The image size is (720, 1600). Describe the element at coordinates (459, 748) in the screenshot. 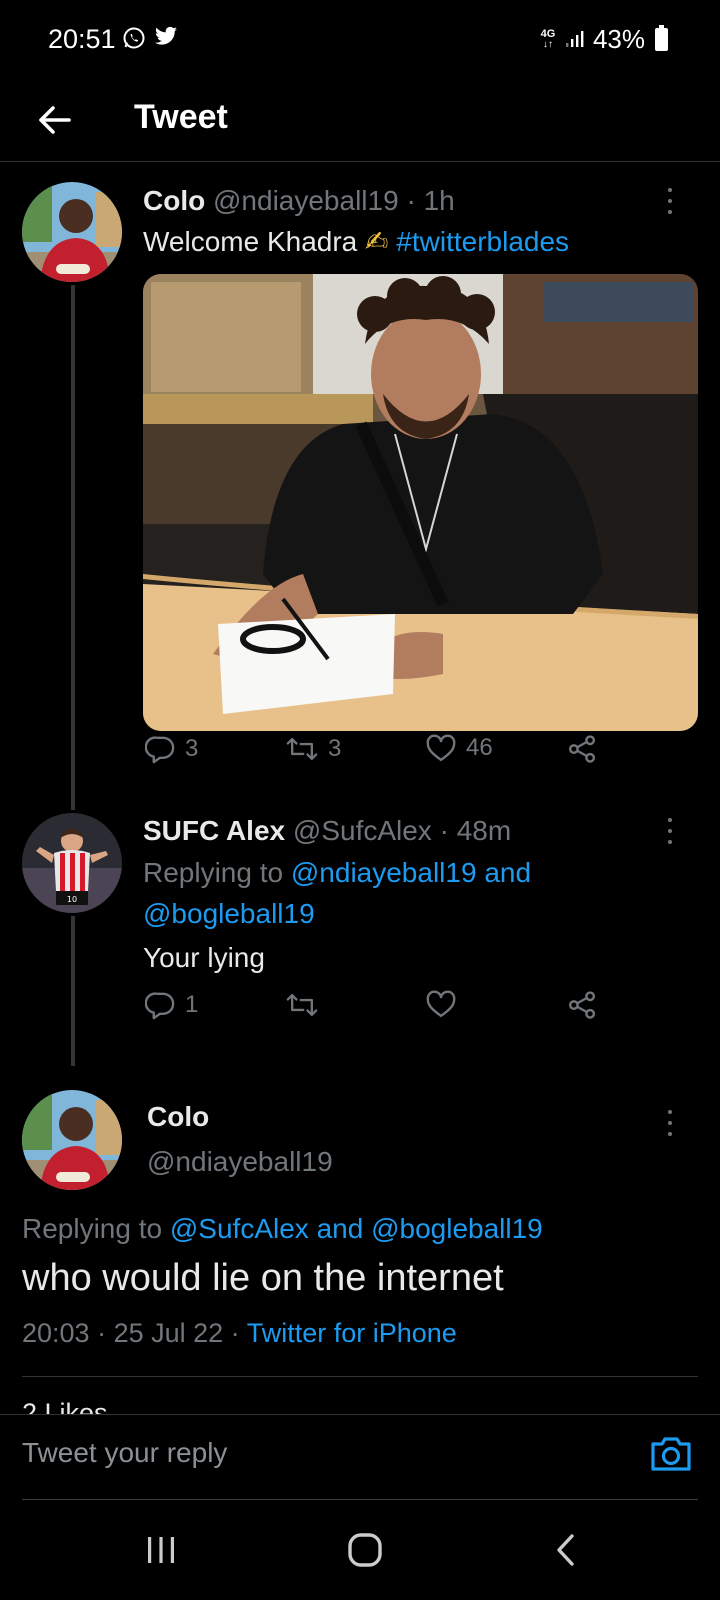

I see `like-button: 46` at that location.